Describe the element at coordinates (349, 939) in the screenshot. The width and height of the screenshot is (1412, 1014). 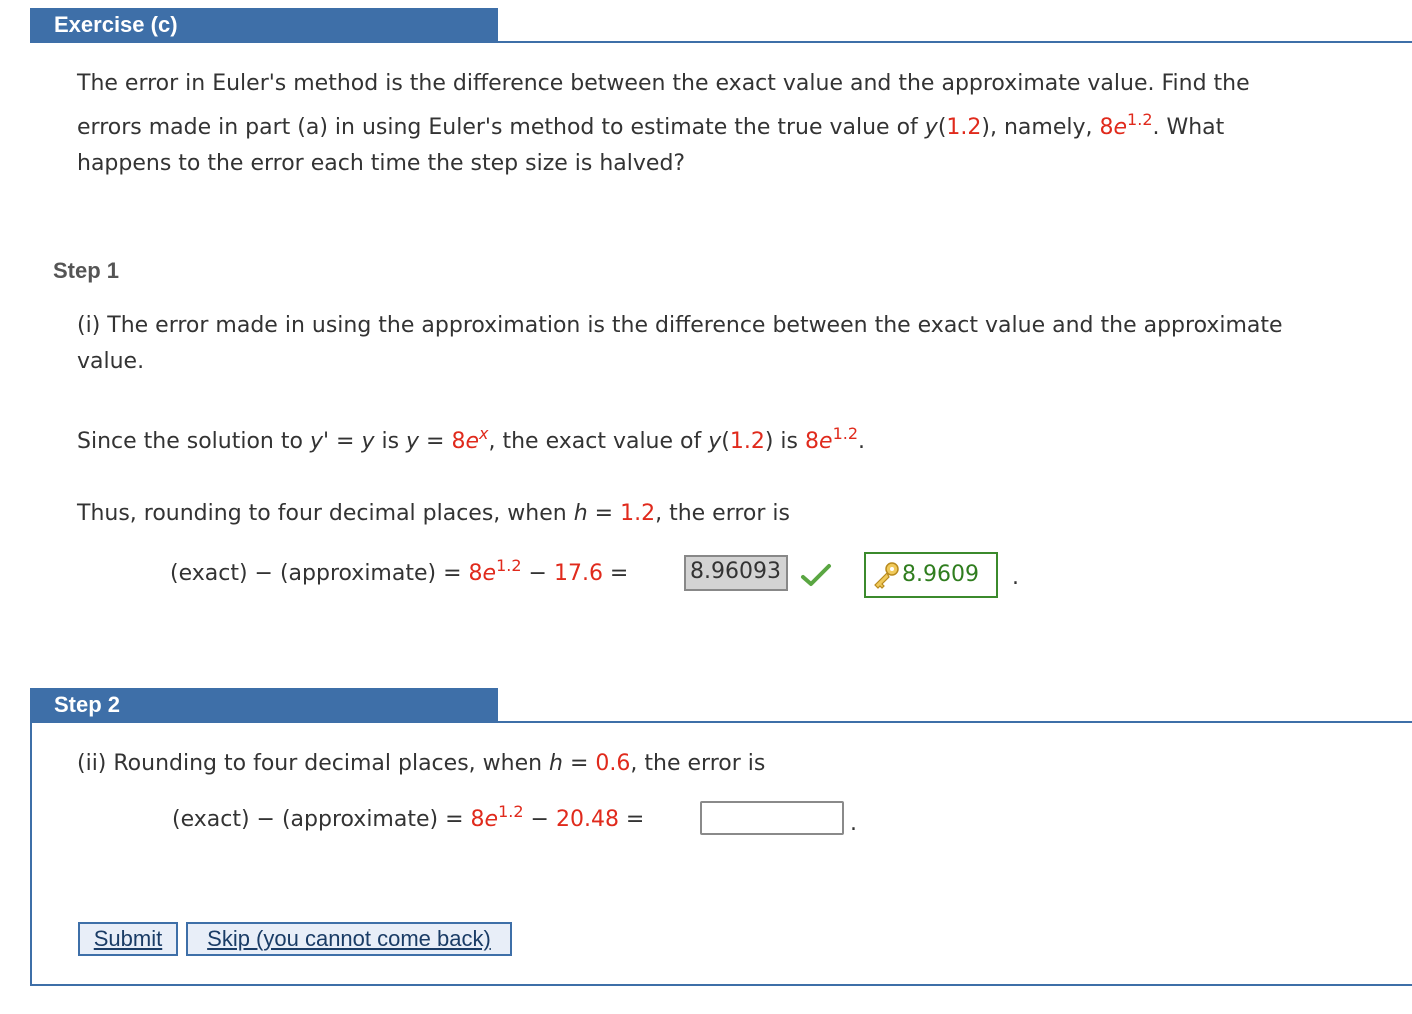
I see `skip-button: Skip (you cannot come back)` at that location.